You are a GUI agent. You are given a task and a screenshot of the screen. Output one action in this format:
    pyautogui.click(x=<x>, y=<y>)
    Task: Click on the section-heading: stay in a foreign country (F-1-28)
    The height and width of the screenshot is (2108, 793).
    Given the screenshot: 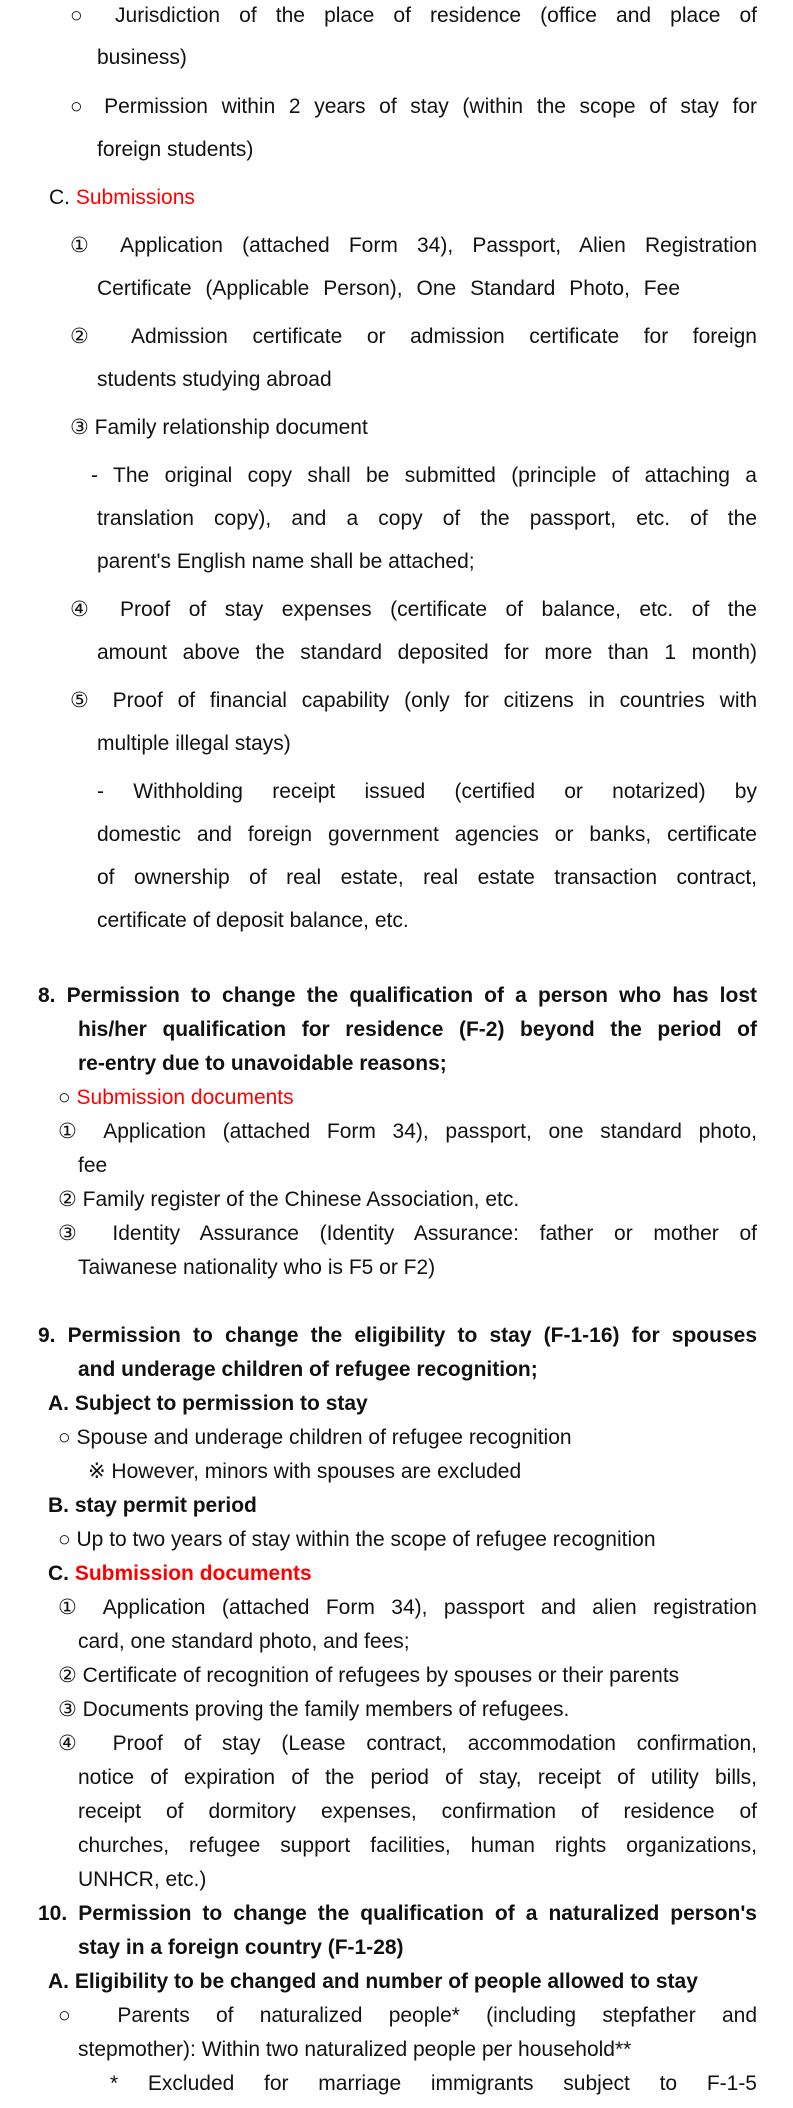 What is the action you would take?
    pyautogui.click(x=241, y=1947)
    